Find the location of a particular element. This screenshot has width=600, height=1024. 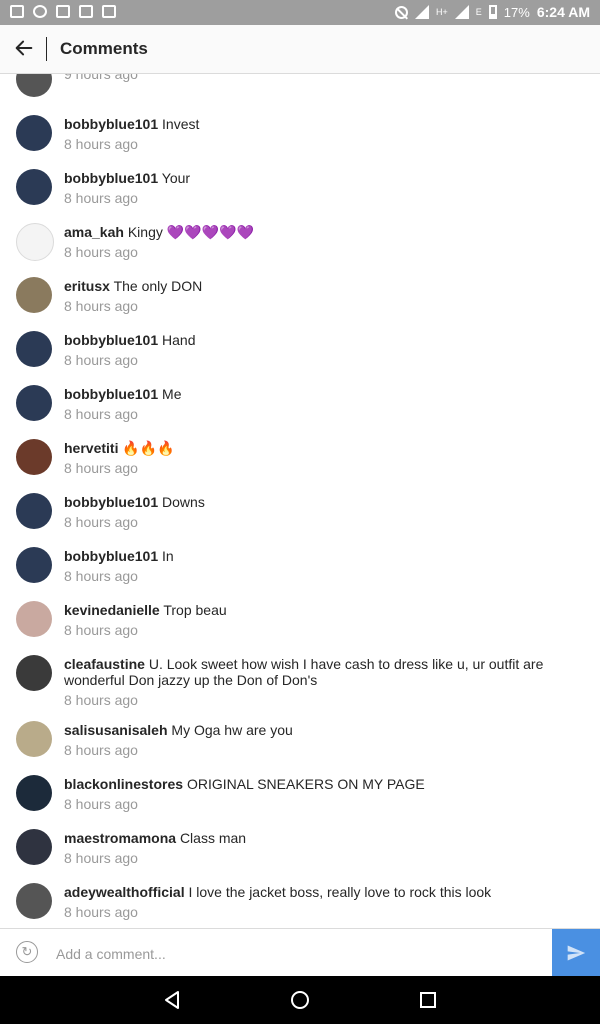

comment-row: bobbyblue101 Hand 8 hours ago is located at coordinates (300, 351).